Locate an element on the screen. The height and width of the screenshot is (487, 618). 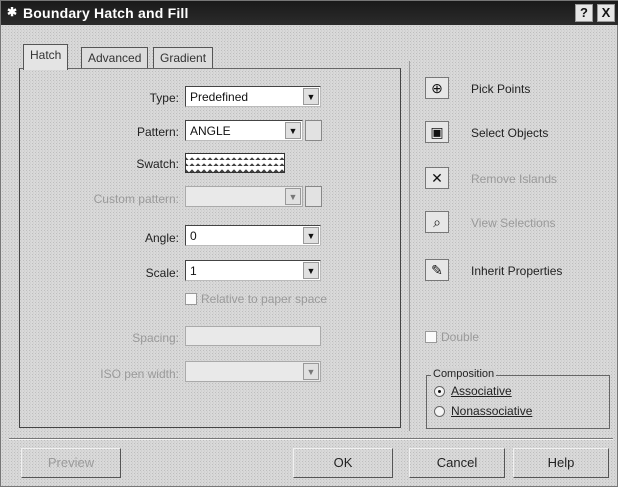
cancel-button: Cancel is located at coordinates (457, 463).